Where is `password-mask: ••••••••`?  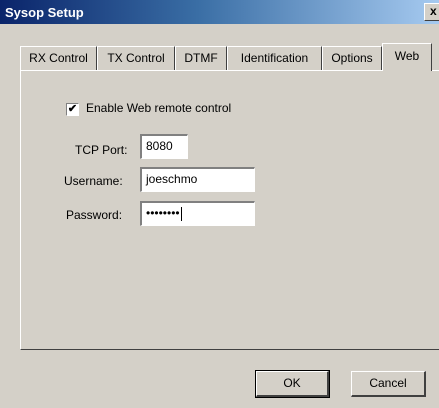 password-mask: •••••••• is located at coordinates (163, 213).